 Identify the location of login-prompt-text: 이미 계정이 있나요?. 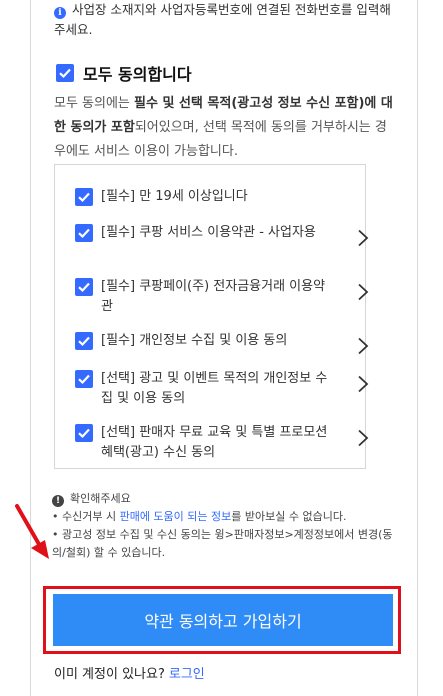
(109, 674).